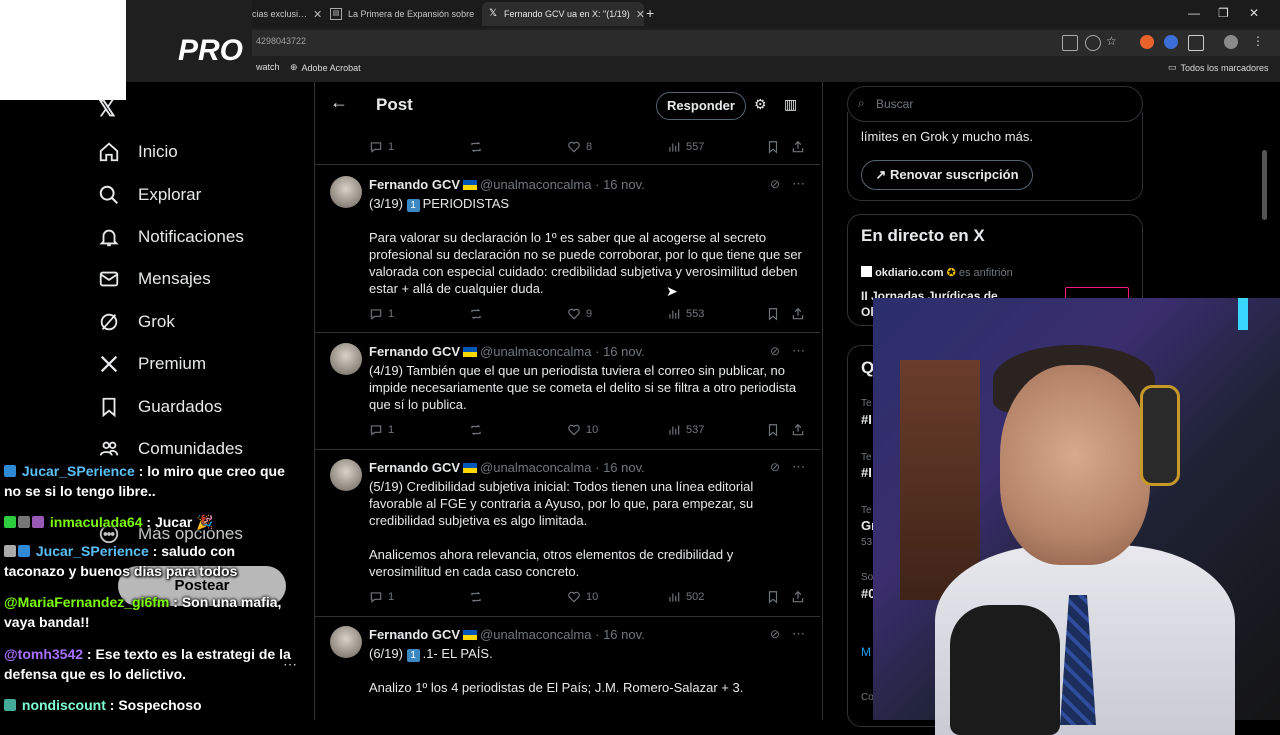 The image size is (1280, 735). What do you see at coordinates (10, 551) in the screenshot?
I see `badge-icon` at bounding box center [10, 551].